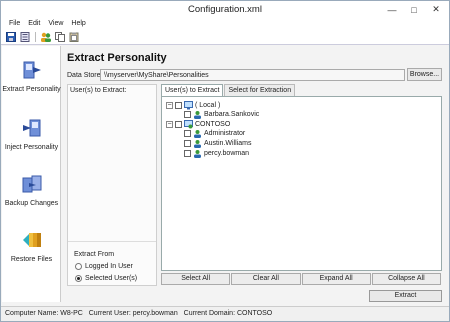 Image resolution: width=450 pixels, height=322 pixels. What do you see at coordinates (31, 203) in the screenshot?
I see `sidebar-item-label: Backup Changes` at bounding box center [31, 203].